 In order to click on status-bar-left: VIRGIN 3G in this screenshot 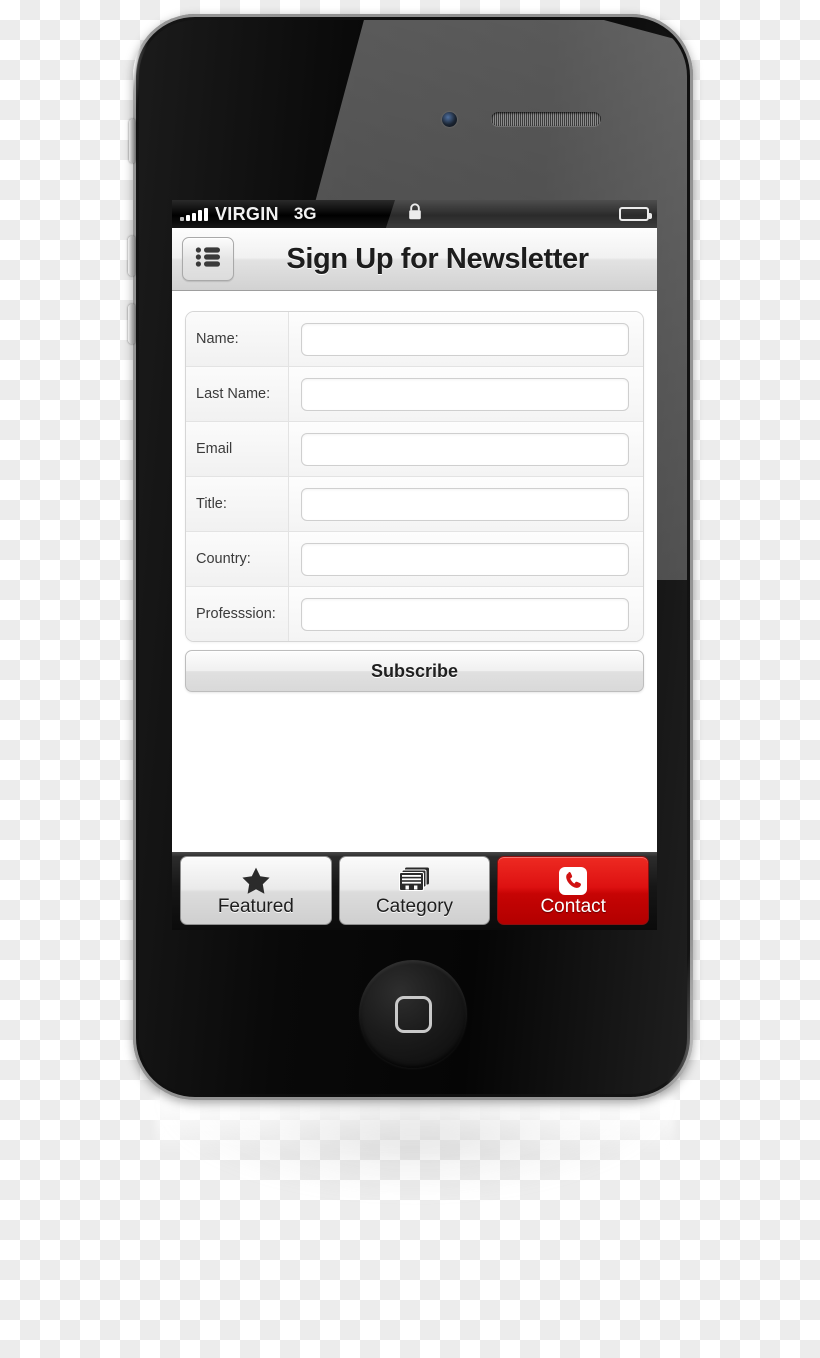, I will do `click(248, 214)`.